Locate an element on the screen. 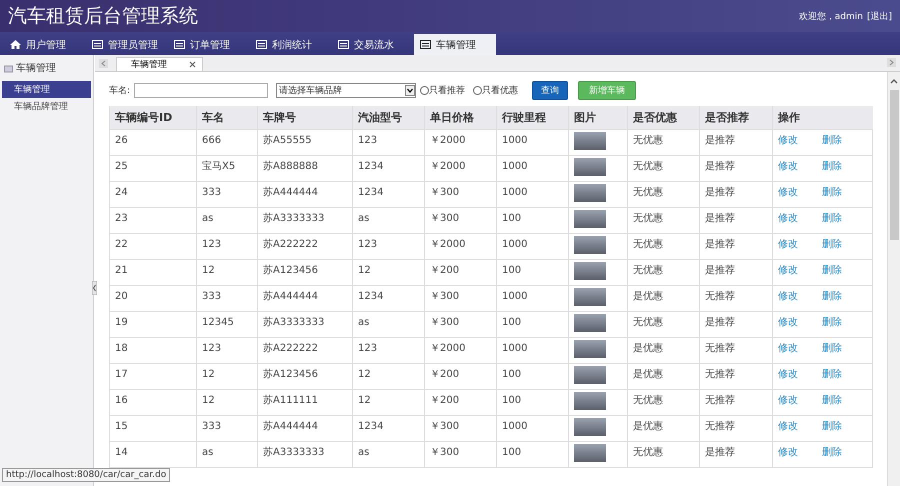 This screenshot has width=900, height=486. recommend-only-option: 只看推荐 is located at coordinates (443, 90).